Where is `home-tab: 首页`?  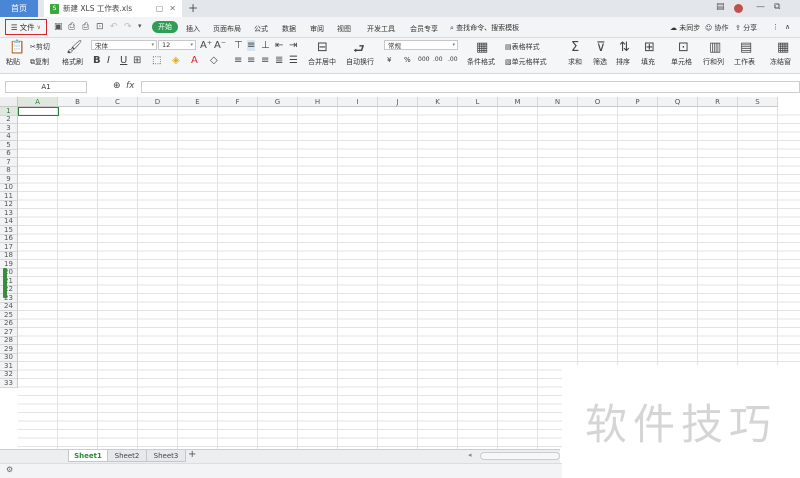
home-tab: 首页 is located at coordinates (19, 8).